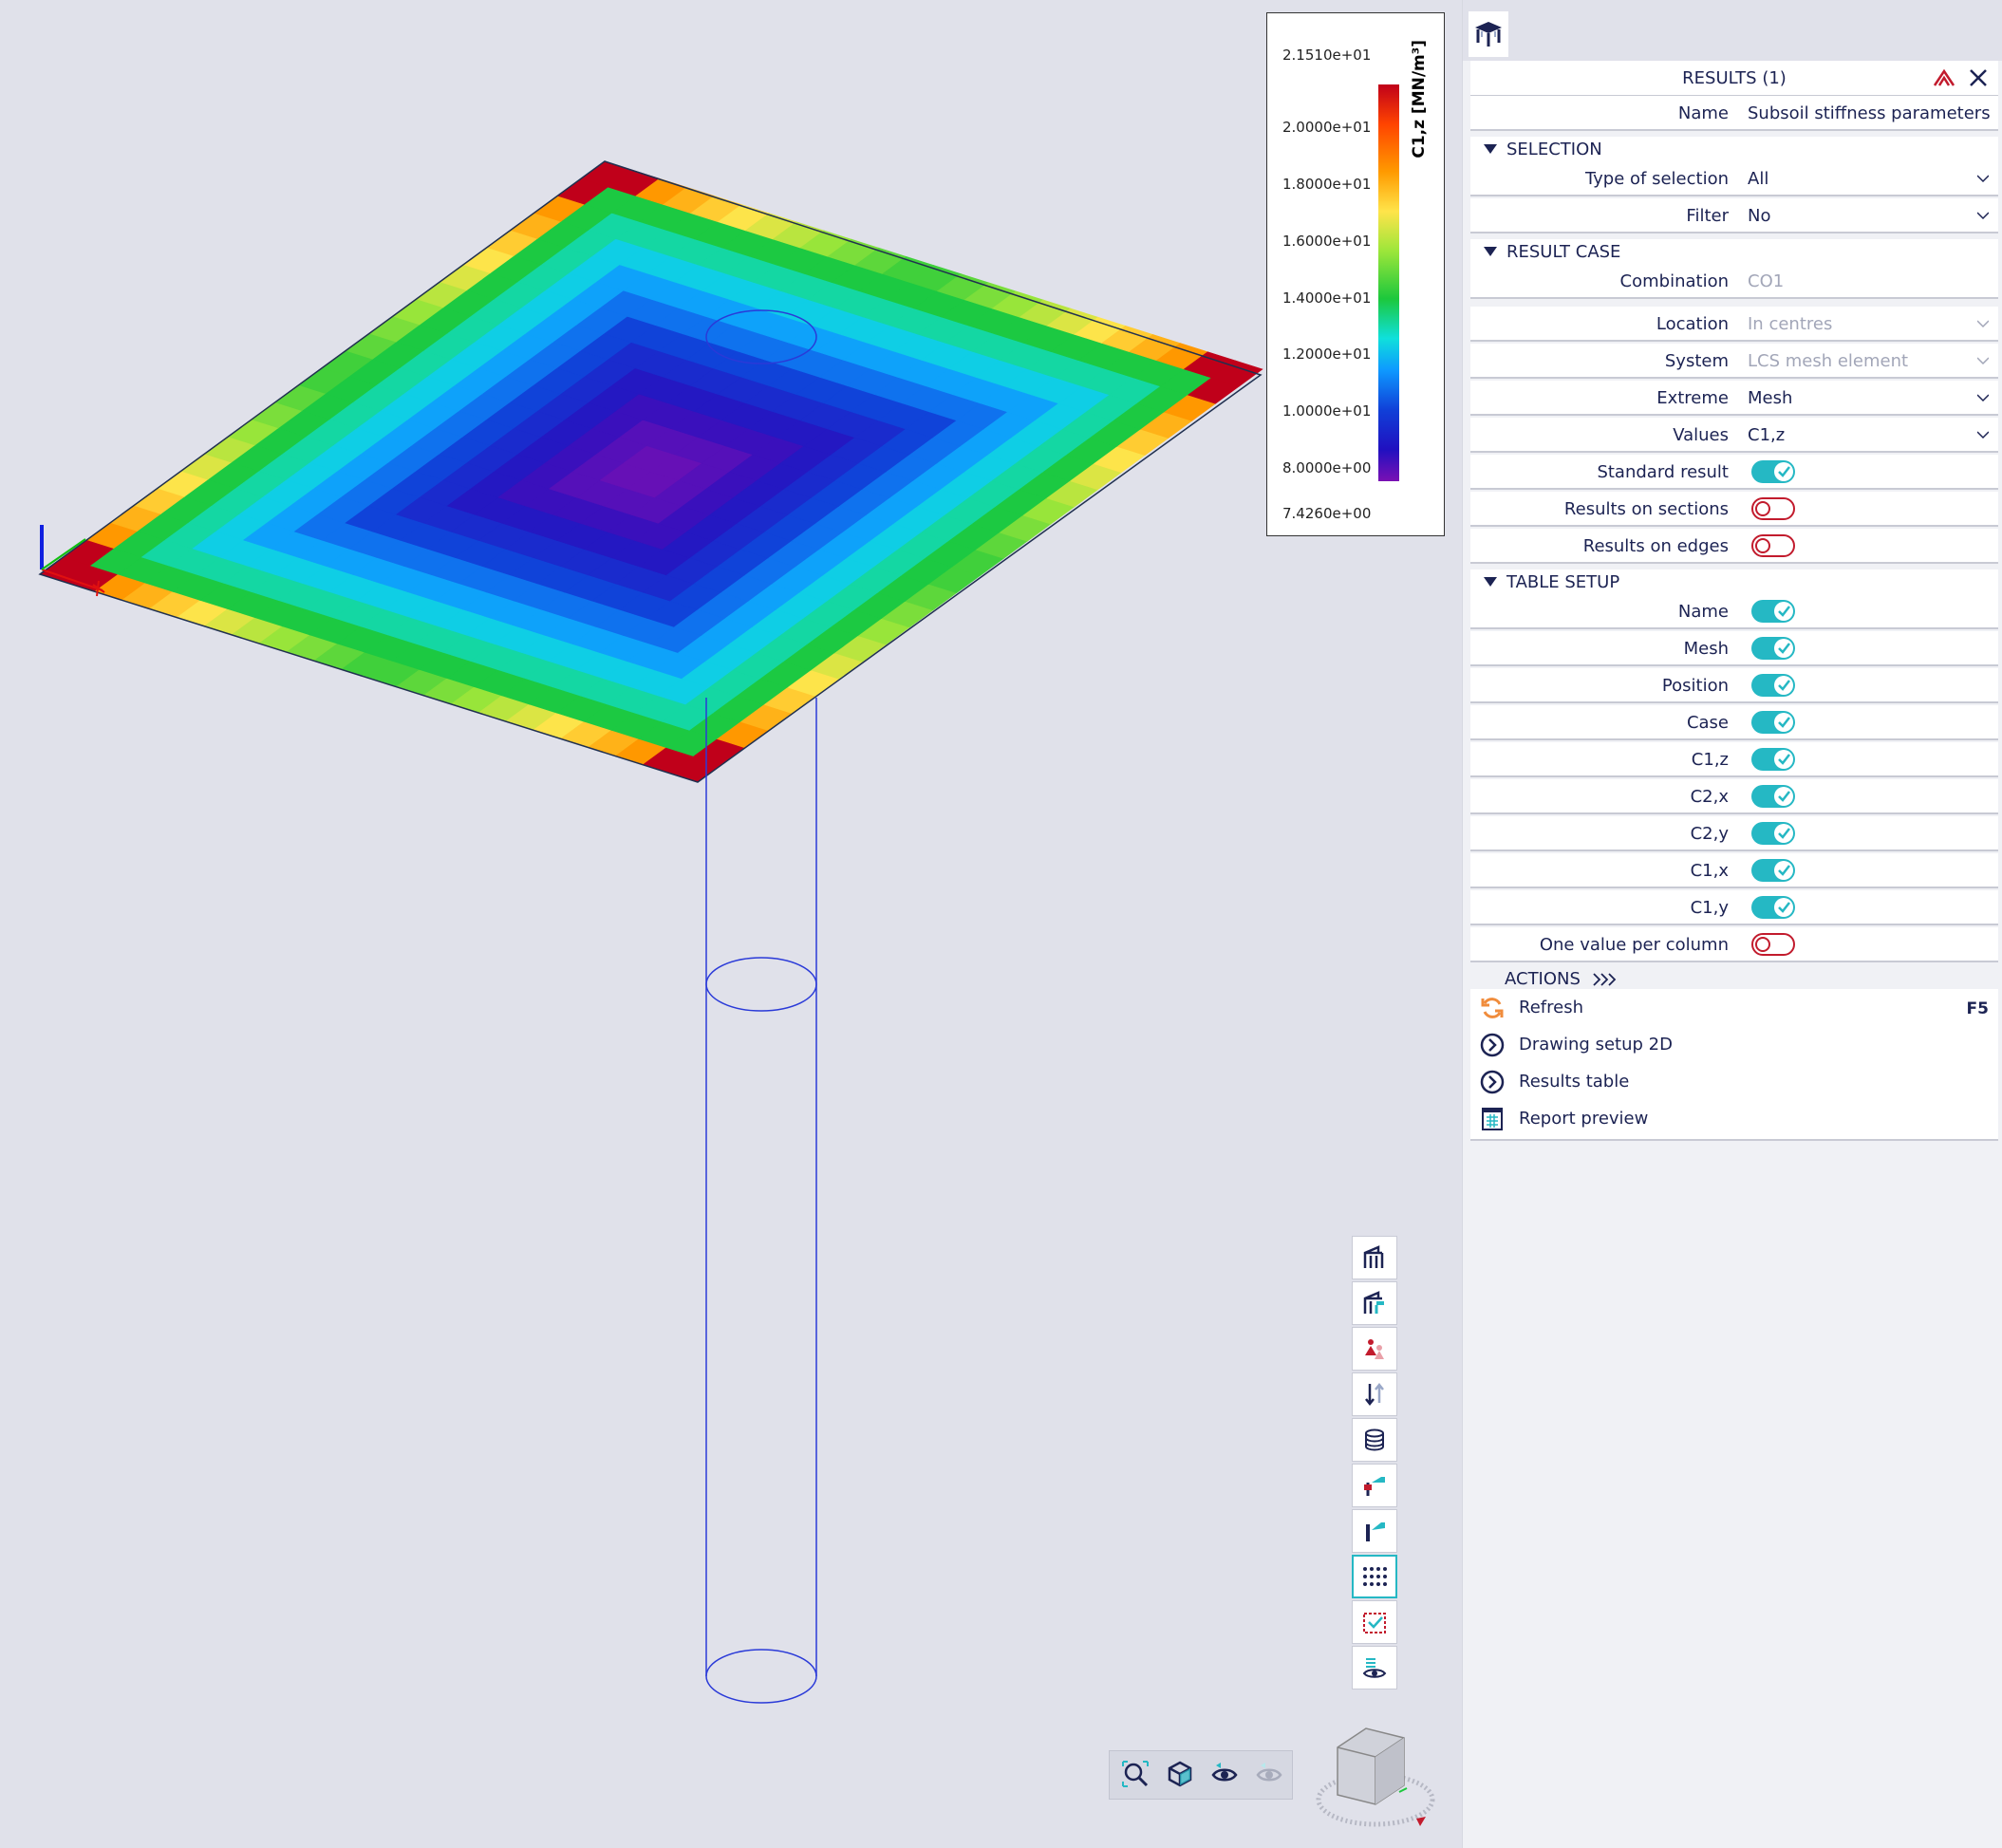 Image resolution: width=2002 pixels, height=1848 pixels. Describe the element at coordinates (1374, 1667) in the screenshot. I see `view-eye-icon` at that location.